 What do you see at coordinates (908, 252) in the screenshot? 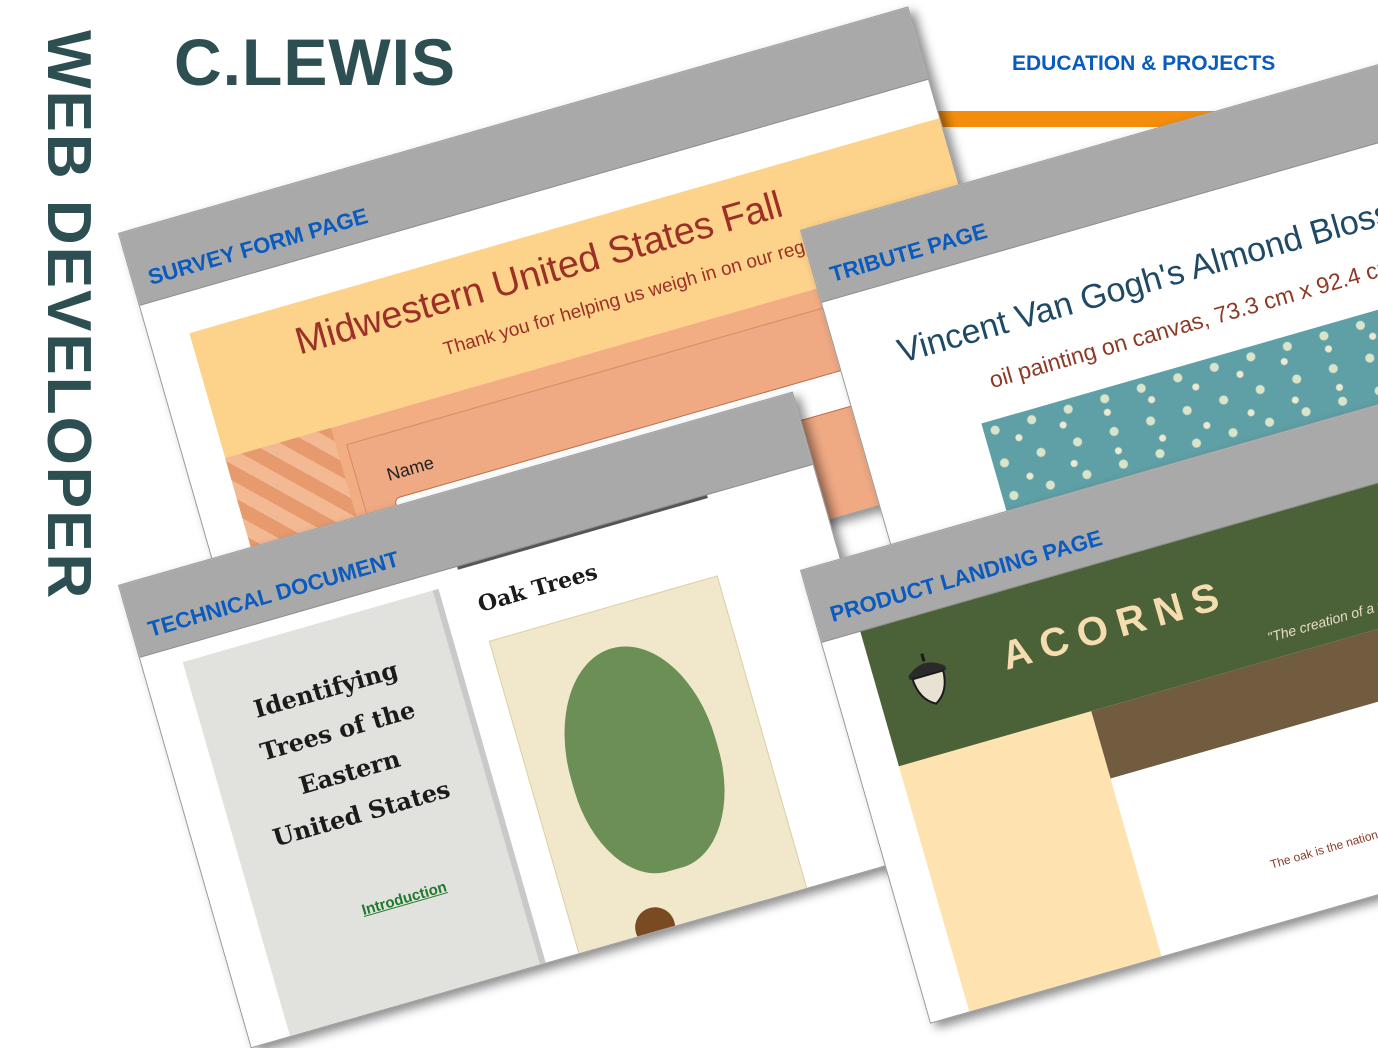
I see `tribute-card-label: TRIBUTE PAGE` at bounding box center [908, 252].